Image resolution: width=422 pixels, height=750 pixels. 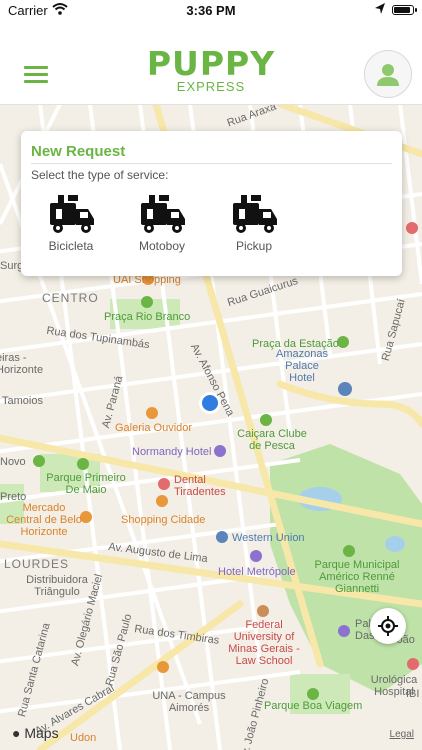 I want to click on map-label-normandy-hotel: Normandy Hotel, so click(x=172, y=452).